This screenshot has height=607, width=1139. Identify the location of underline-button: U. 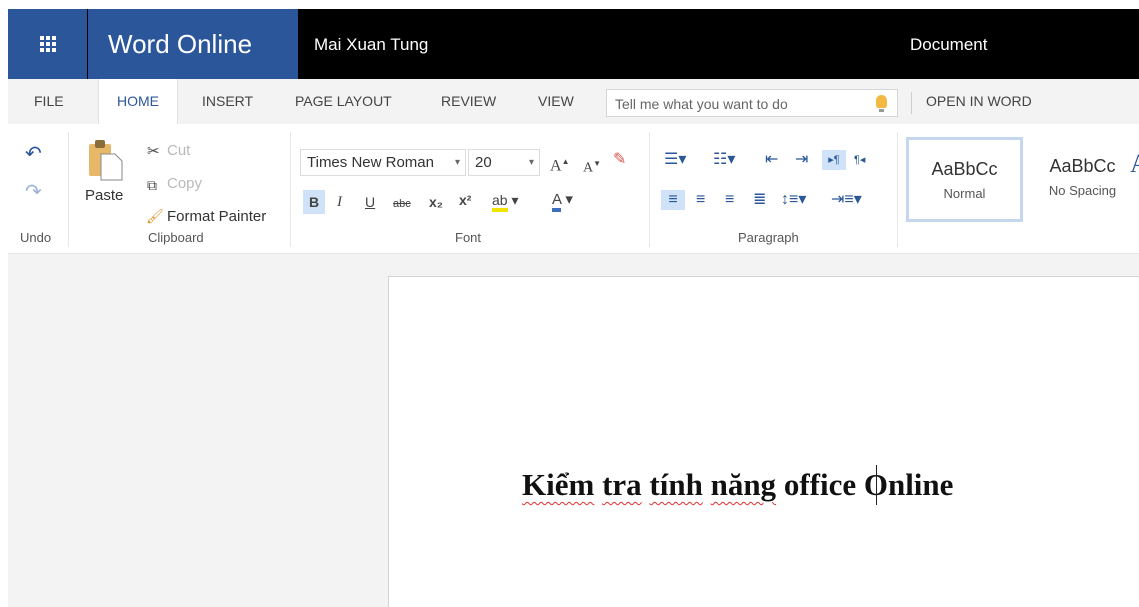
(370, 202).